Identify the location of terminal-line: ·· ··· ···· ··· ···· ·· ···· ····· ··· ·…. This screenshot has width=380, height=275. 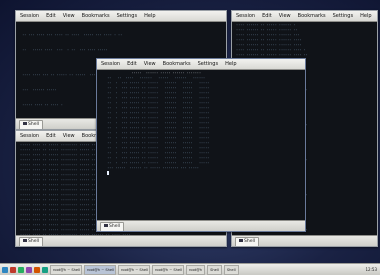
(70, 35).